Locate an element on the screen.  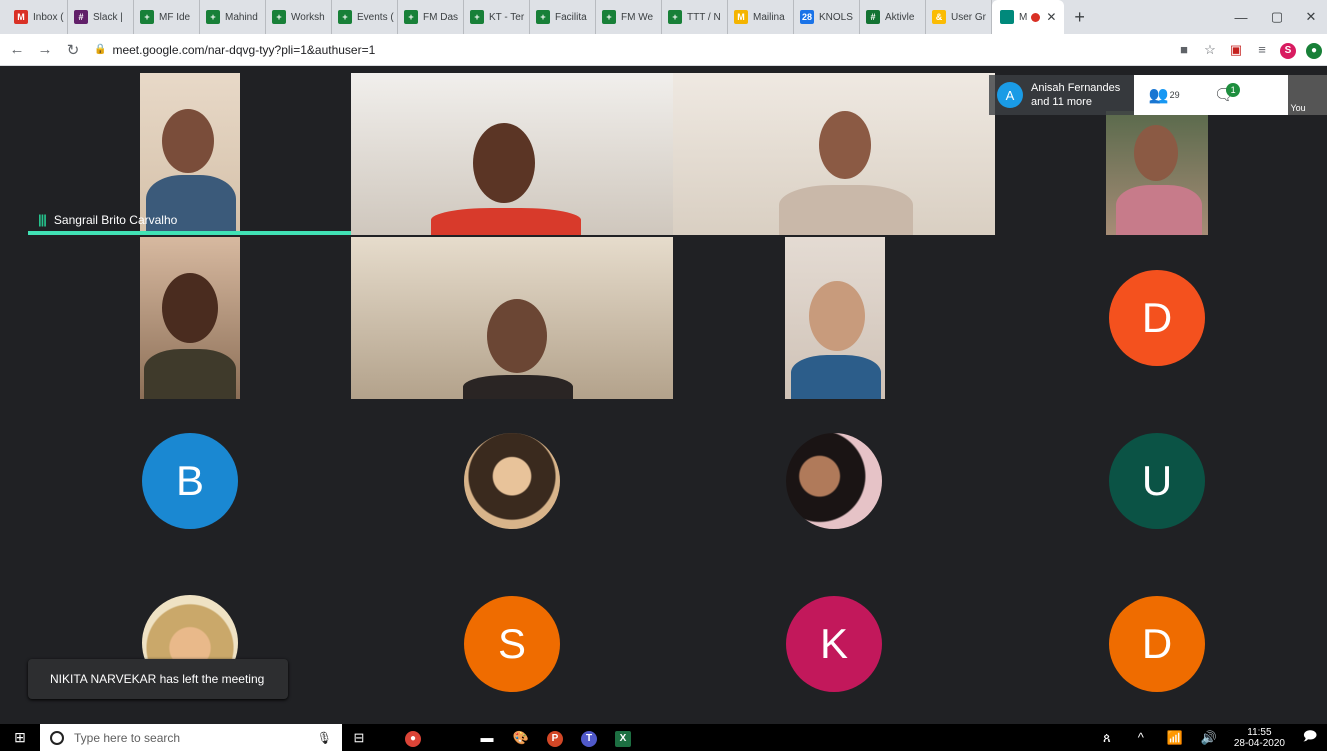
recording-icon is located at coordinates (1036, 17).